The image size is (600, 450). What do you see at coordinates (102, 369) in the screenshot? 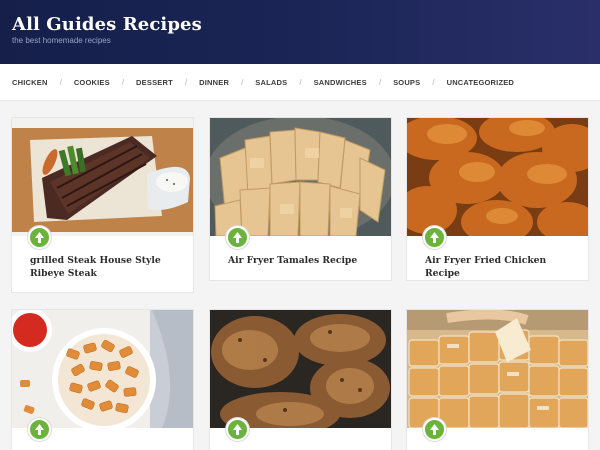
I see `recipe-thumbnail-pasta` at bounding box center [102, 369].